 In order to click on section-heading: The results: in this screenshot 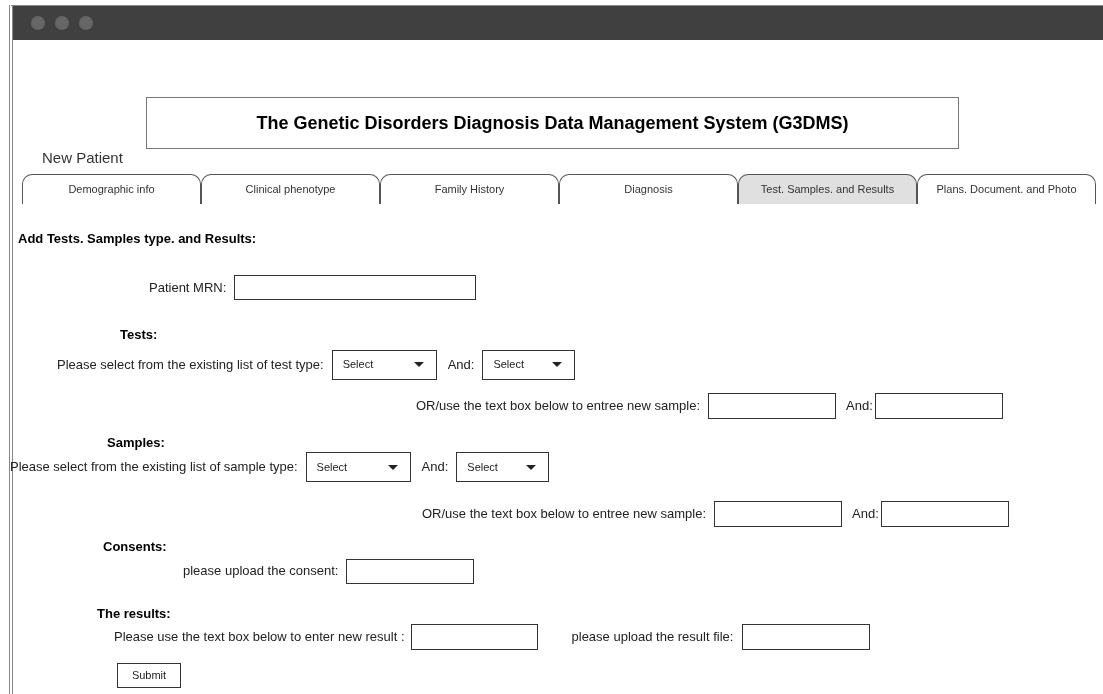, I will do `click(134, 613)`.